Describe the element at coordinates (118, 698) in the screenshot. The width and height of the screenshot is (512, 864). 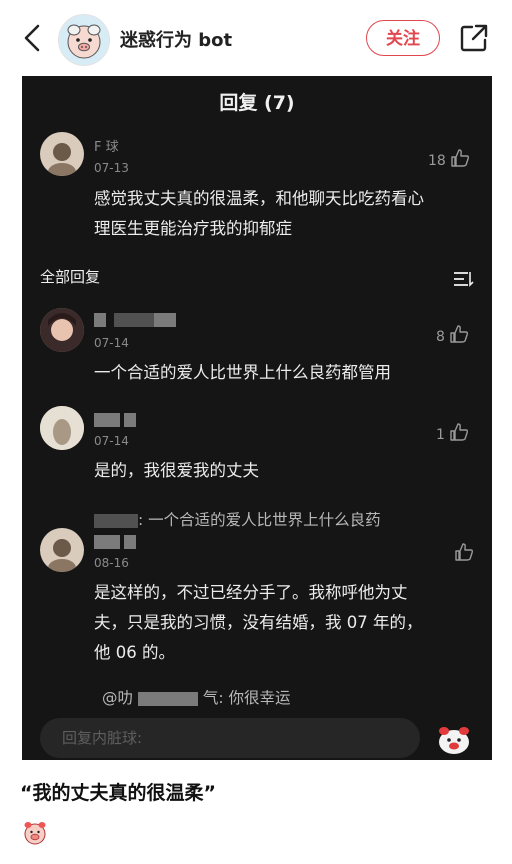
I see `nested-quote-prefix: @叻` at that location.